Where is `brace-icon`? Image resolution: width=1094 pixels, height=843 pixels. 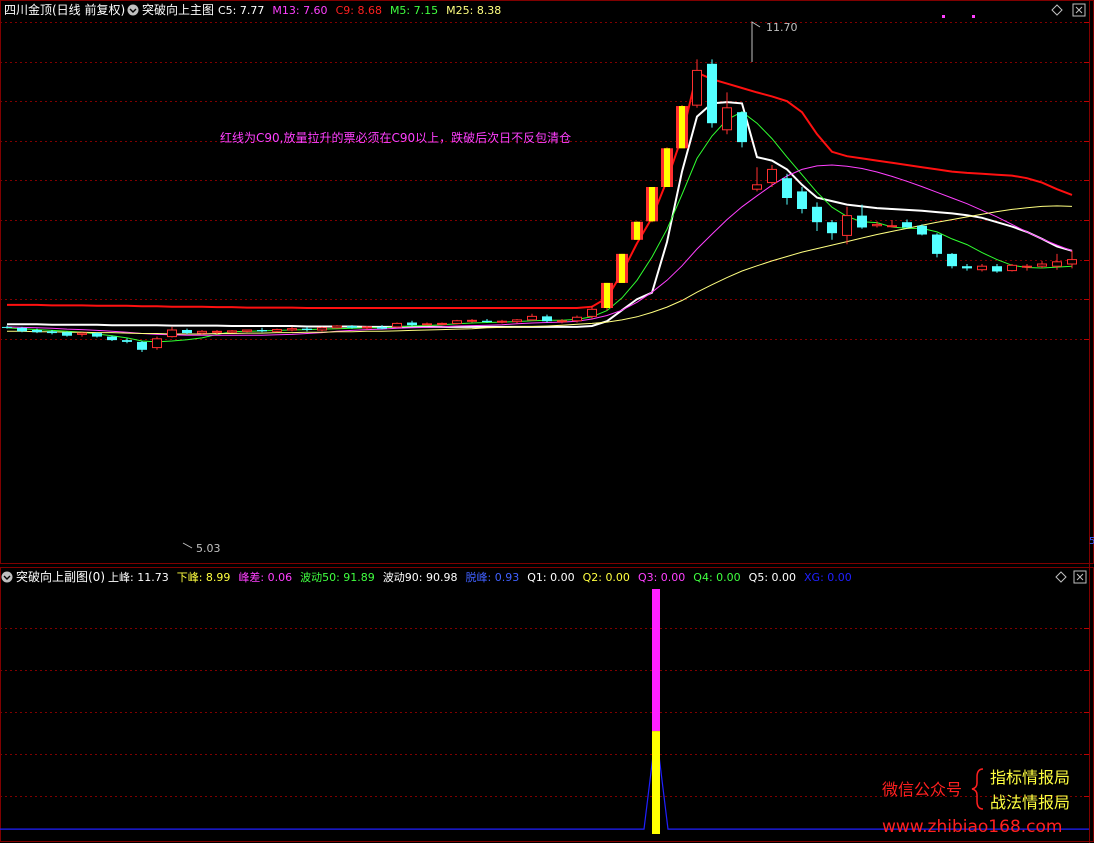
brace-icon is located at coordinates (977, 789).